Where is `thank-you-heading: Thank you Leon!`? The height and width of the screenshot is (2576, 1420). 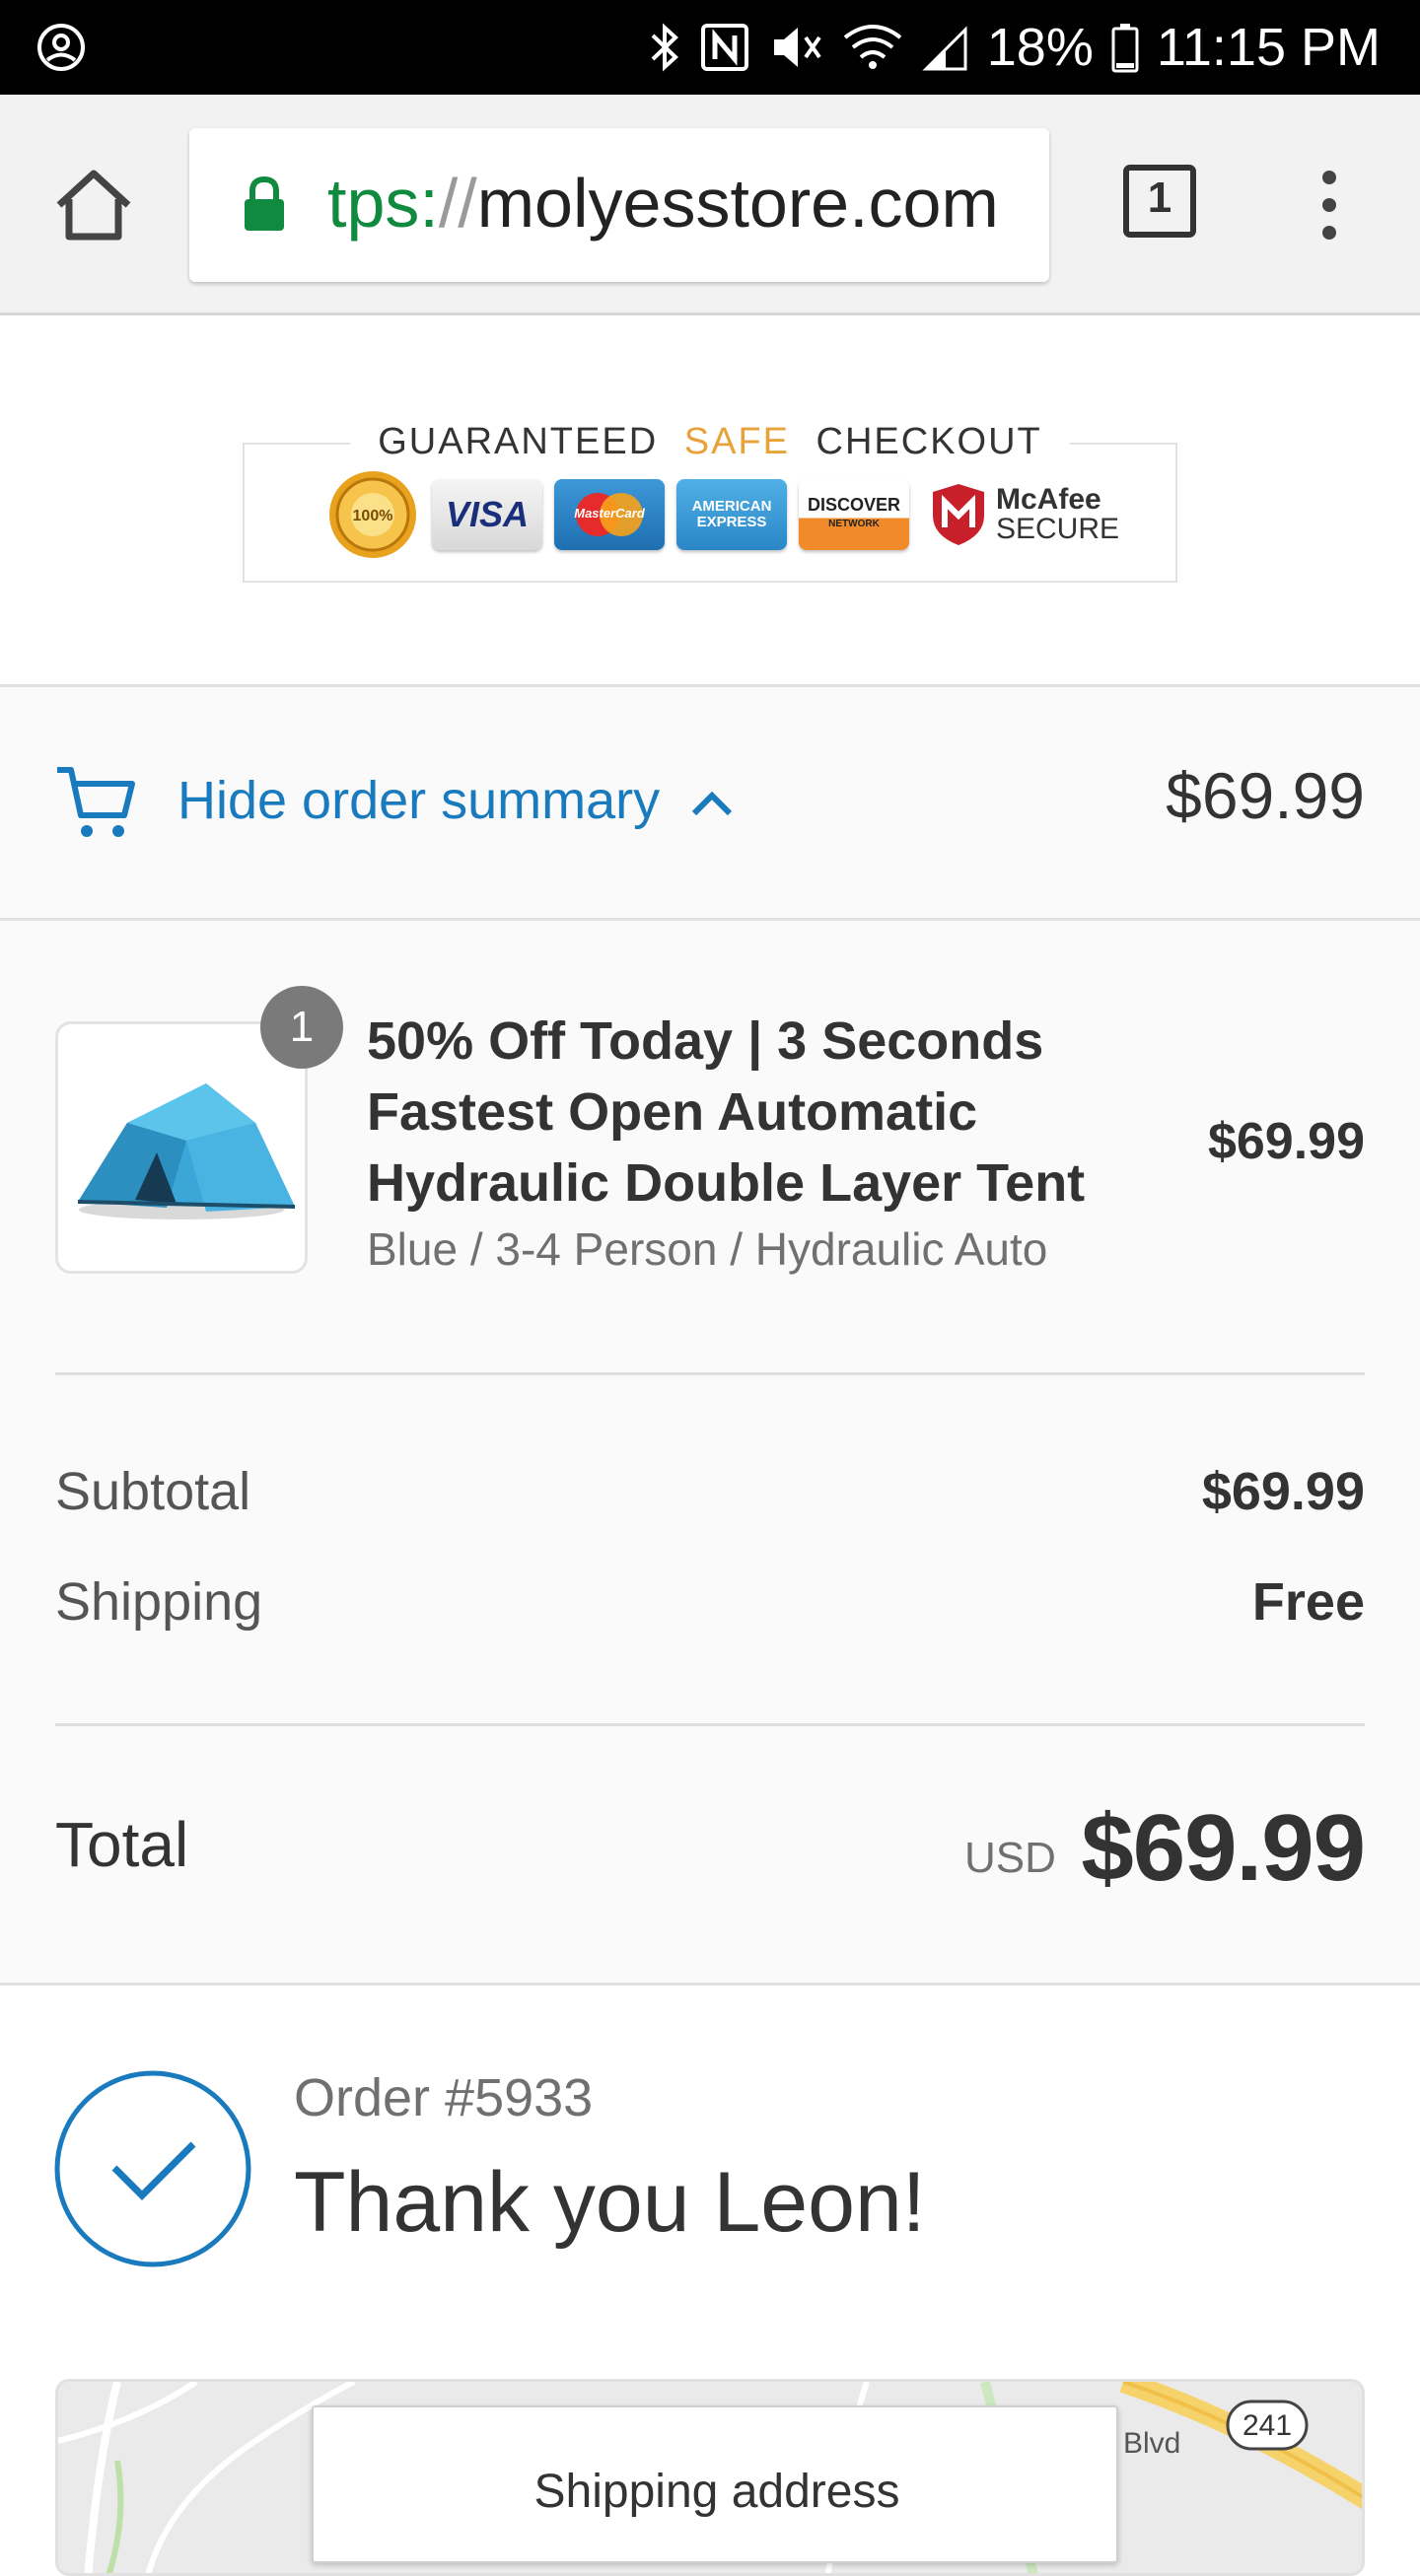 thank-you-heading: Thank you Leon! is located at coordinates (610, 2202).